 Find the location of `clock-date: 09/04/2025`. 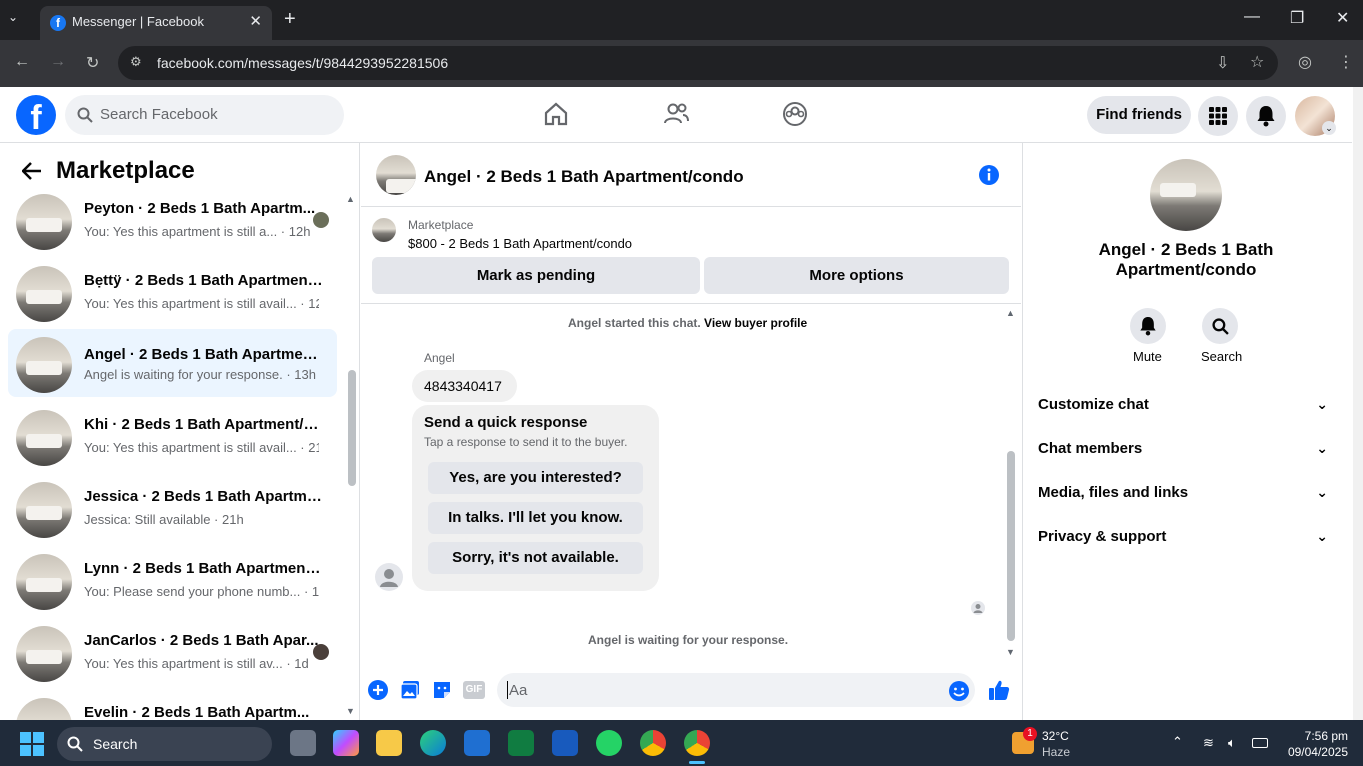

clock-date: 09/04/2025 is located at coordinates (1314, 752).